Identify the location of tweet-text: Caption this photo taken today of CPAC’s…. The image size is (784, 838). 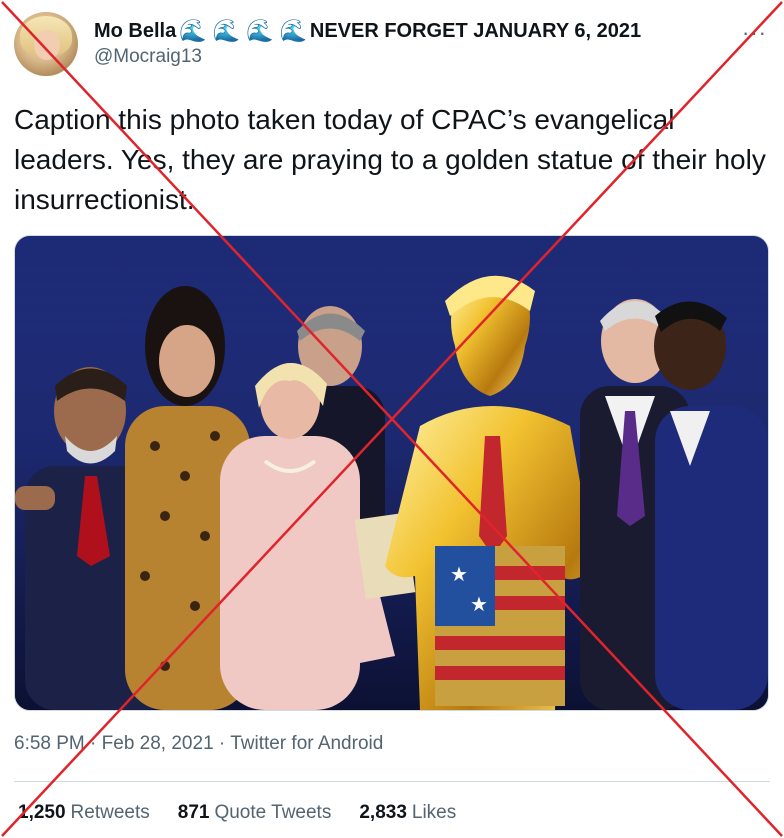
(390, 159).